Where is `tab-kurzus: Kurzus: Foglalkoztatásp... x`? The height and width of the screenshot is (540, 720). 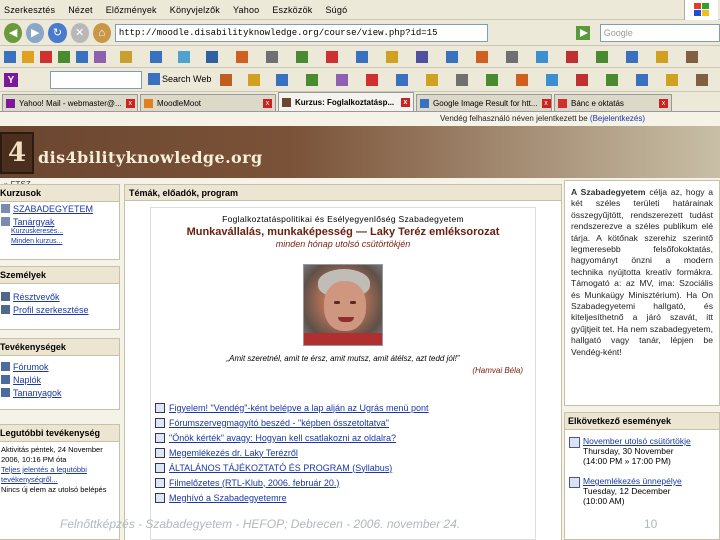
tab-kurzus: Kurzus: Foglalkoztatásp... x is located at coordinates (346, 101).